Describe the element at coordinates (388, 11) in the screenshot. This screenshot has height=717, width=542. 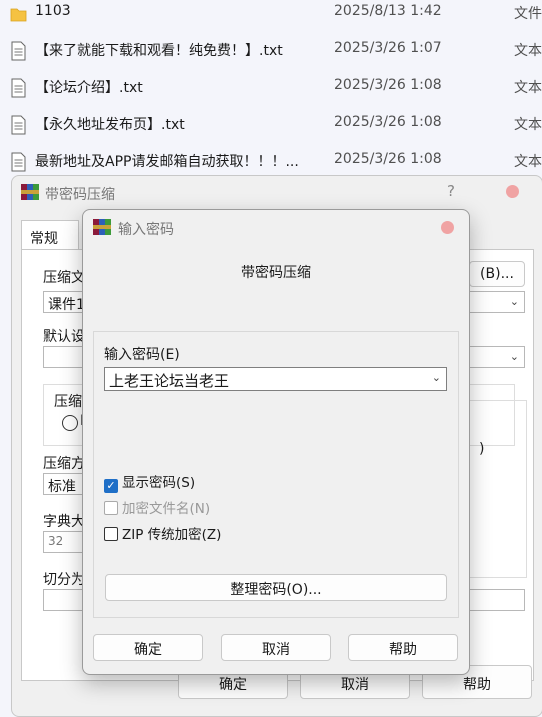
I see `file-date: 2025/8/13 1:42` at that location.